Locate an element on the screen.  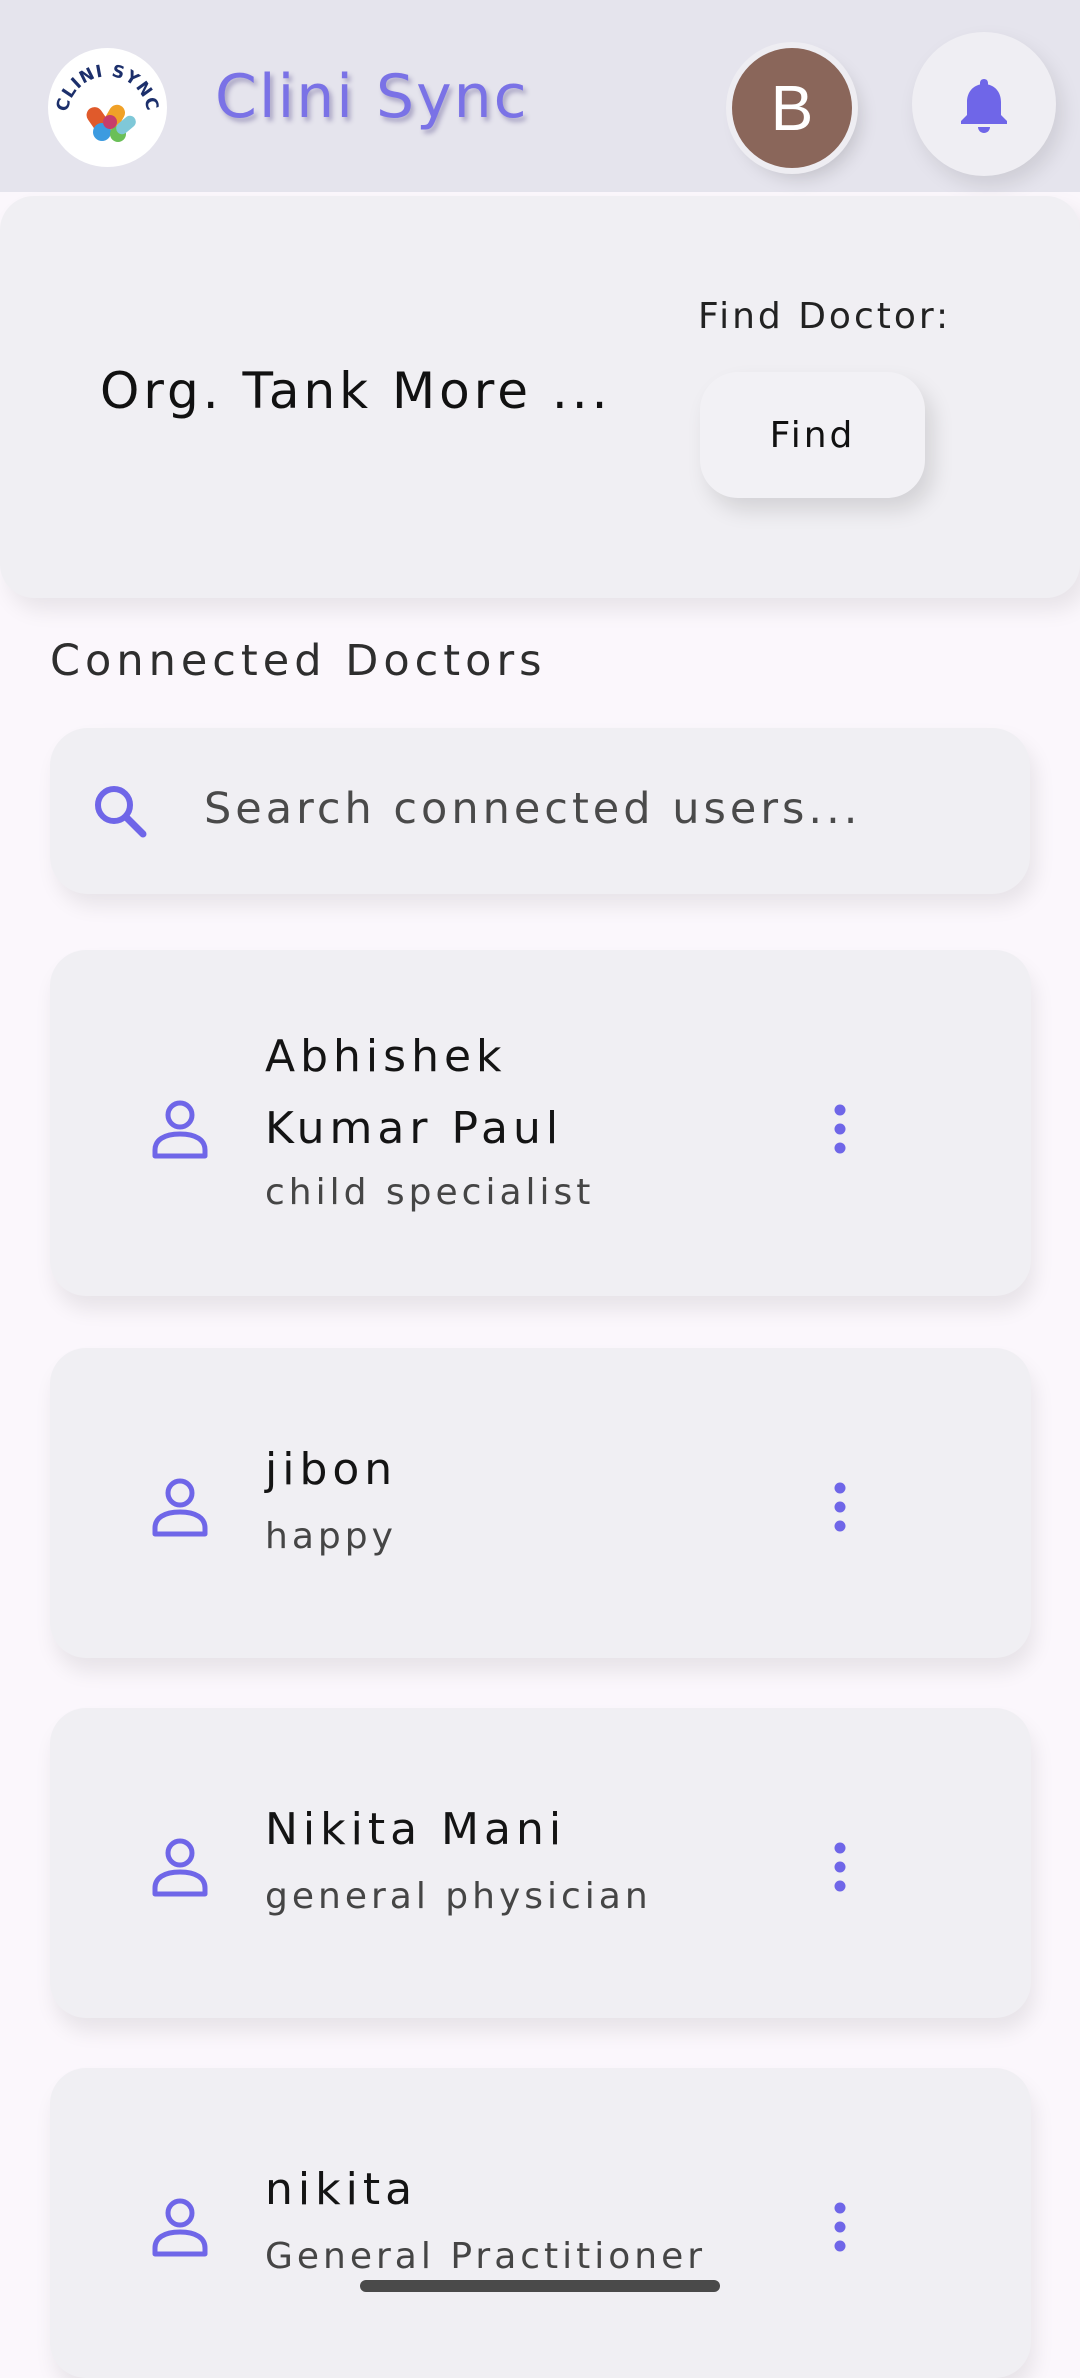
app-logo: CLINI SYNC is located at coordinates (107, 107).